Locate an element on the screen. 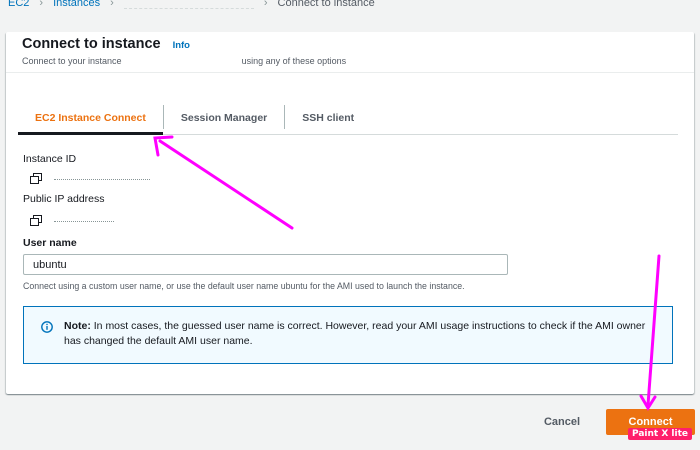 Image resolution: width=700 pixels, height=450 pixels. redacted-instance-name is located at coordinates (182, 61).